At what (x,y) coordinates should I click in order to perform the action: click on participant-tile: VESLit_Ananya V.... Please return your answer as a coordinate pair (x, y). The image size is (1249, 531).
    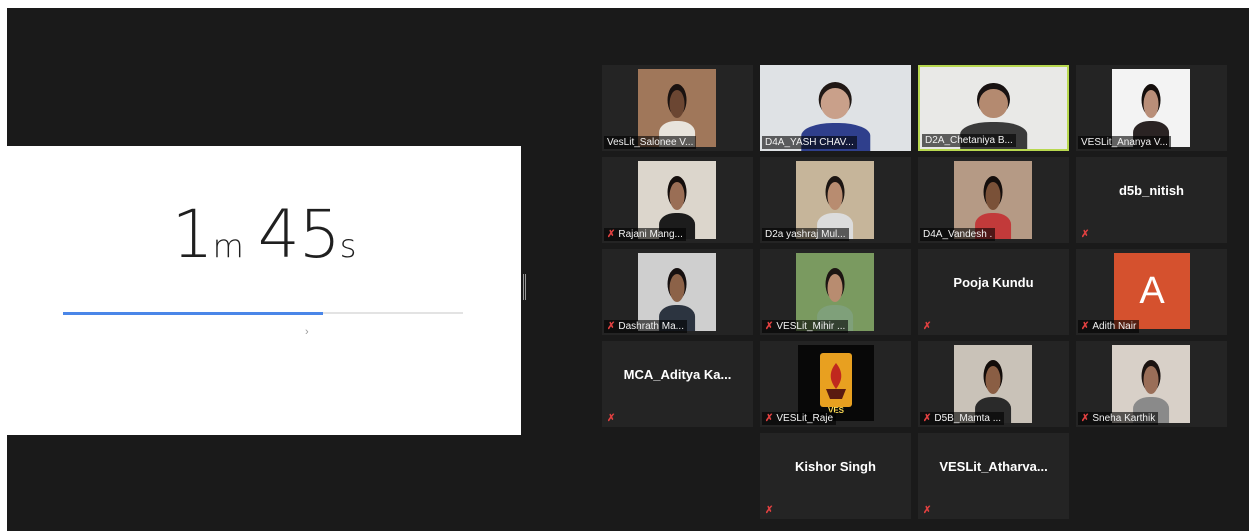
    Looking at the image, I should click on (1151, 108).